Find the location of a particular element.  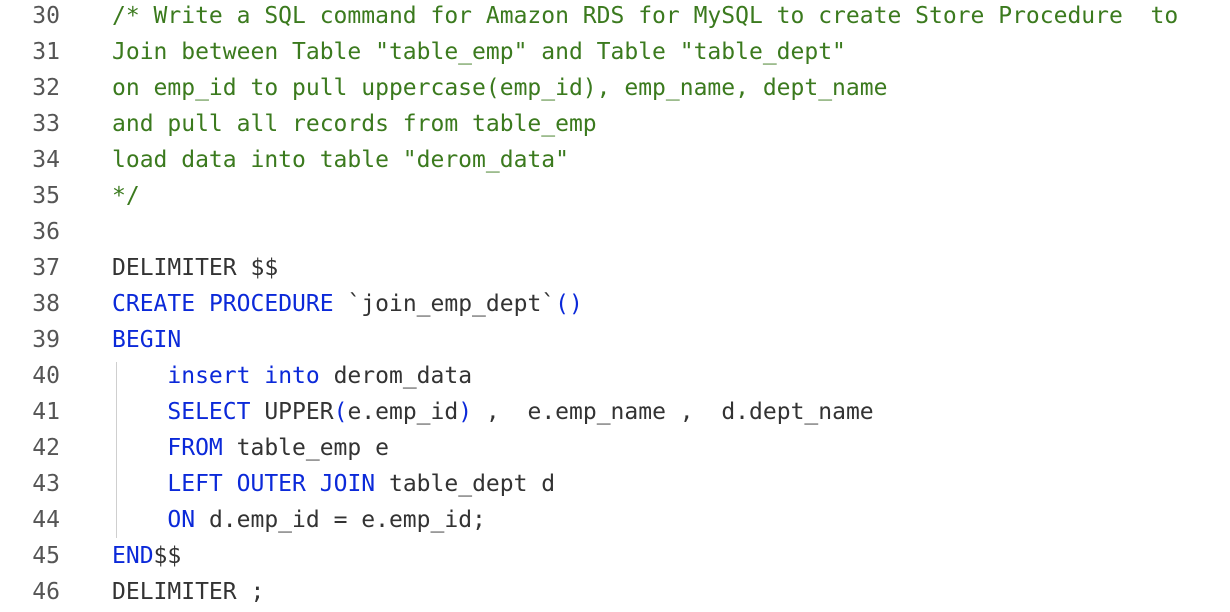

code-text: ON d.emp_id = e.emp_id; is located at coordinates (299, 520).